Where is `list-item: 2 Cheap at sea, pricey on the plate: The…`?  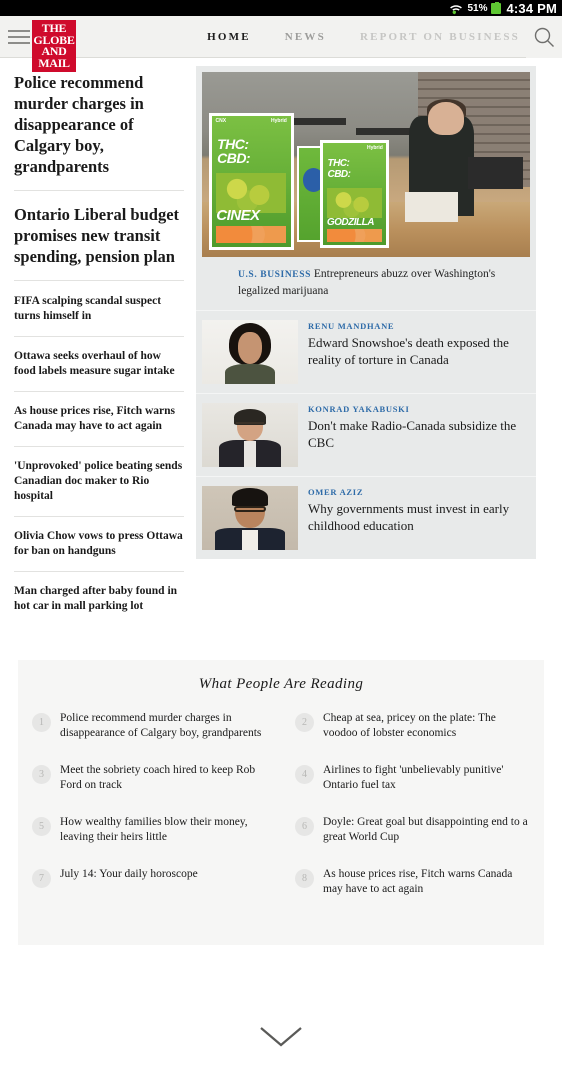
list-item: 2 Cheap at sea, pricey on the plate: The… is located at coordinates (412, 737).